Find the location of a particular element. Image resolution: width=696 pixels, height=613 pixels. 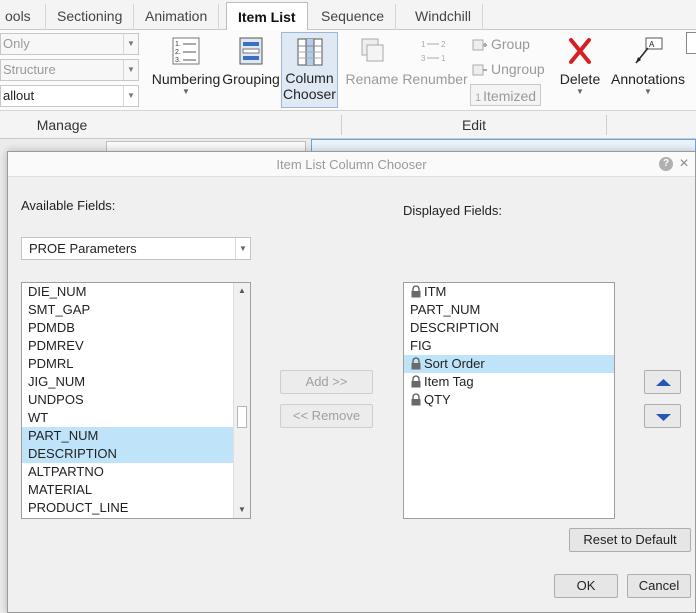

delete-icon is located at coordinates (580, 51).